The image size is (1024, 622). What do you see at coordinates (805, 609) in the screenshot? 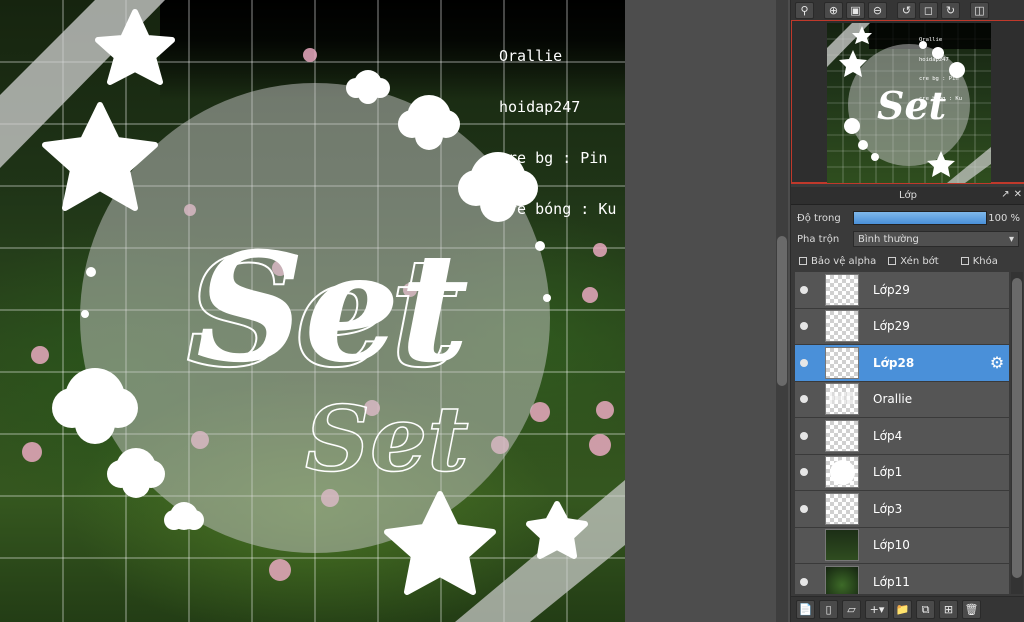
I see `new-layer-icon: 📄` at bounding box center [805, 609].